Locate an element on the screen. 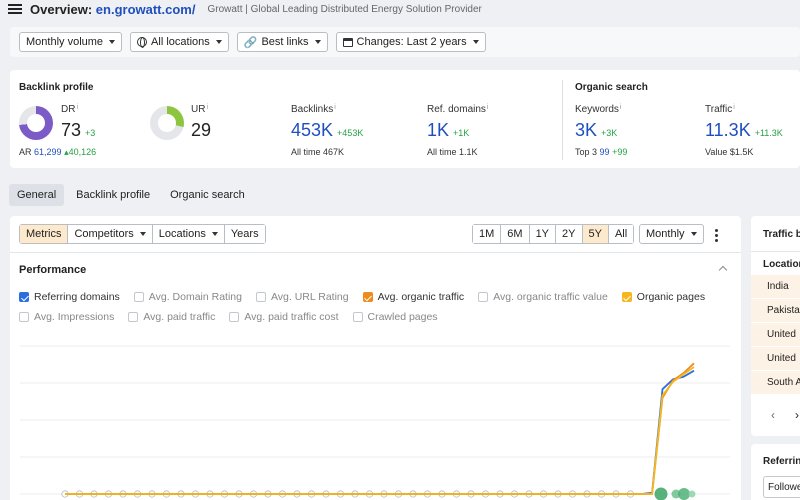 Image resolution: width=800 pixels, height=500 pixels. ur-label: URi is located at coordinates (199, 109).